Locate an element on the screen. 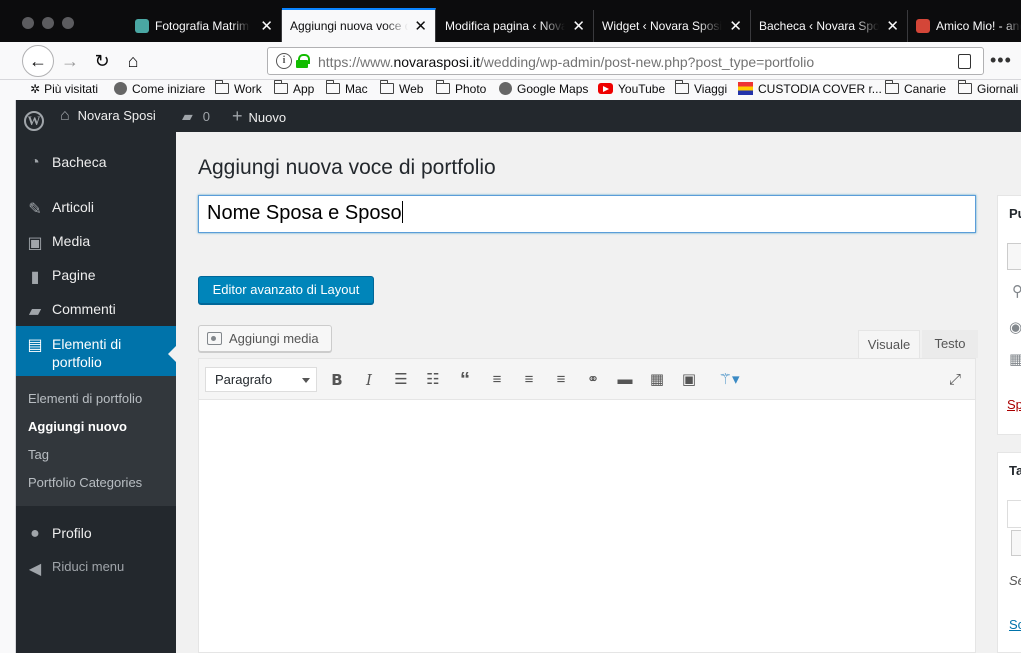  tab-visual: Visuale is located at coordinates (889, 344).